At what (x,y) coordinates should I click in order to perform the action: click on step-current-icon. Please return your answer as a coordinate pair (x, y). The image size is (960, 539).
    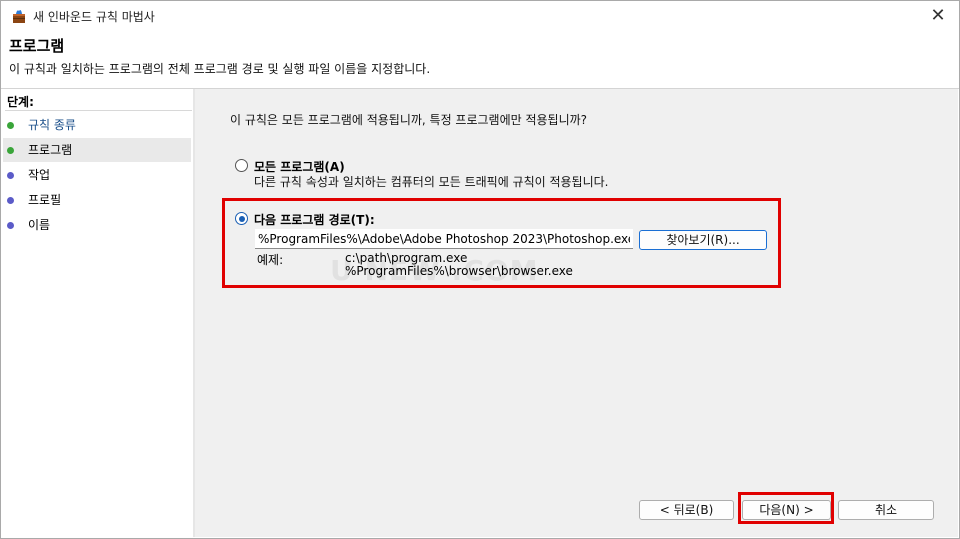
    Looking at the image, I should click on (10, 150).